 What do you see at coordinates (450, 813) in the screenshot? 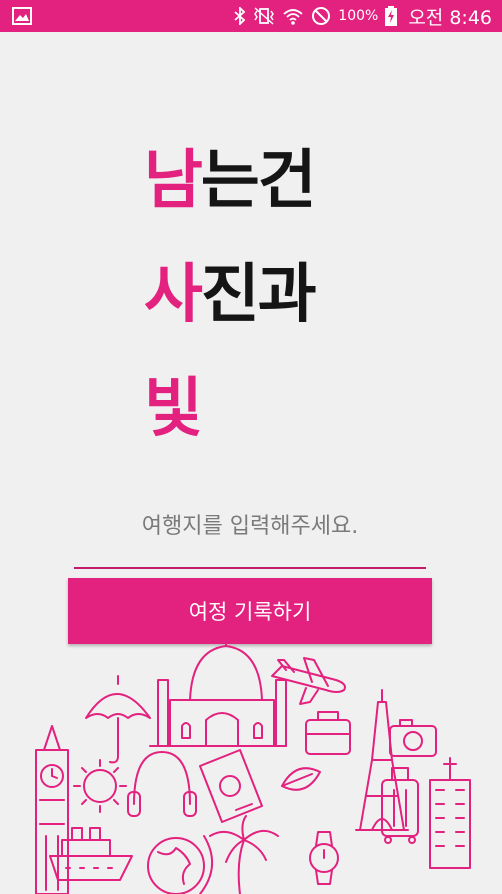
I see `building-icon` at bounding box center [450, 813].